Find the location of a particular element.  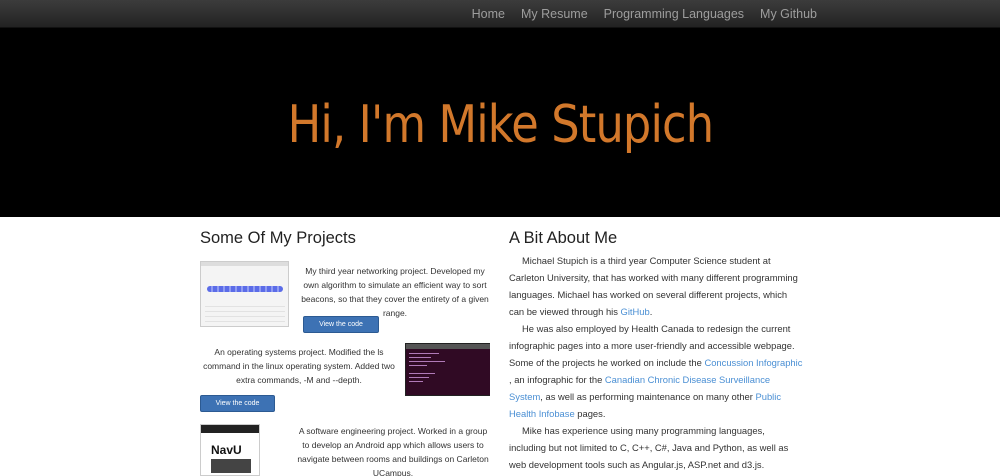

terminal-screenshot-thumbnail is located at coordinates (447, 369).